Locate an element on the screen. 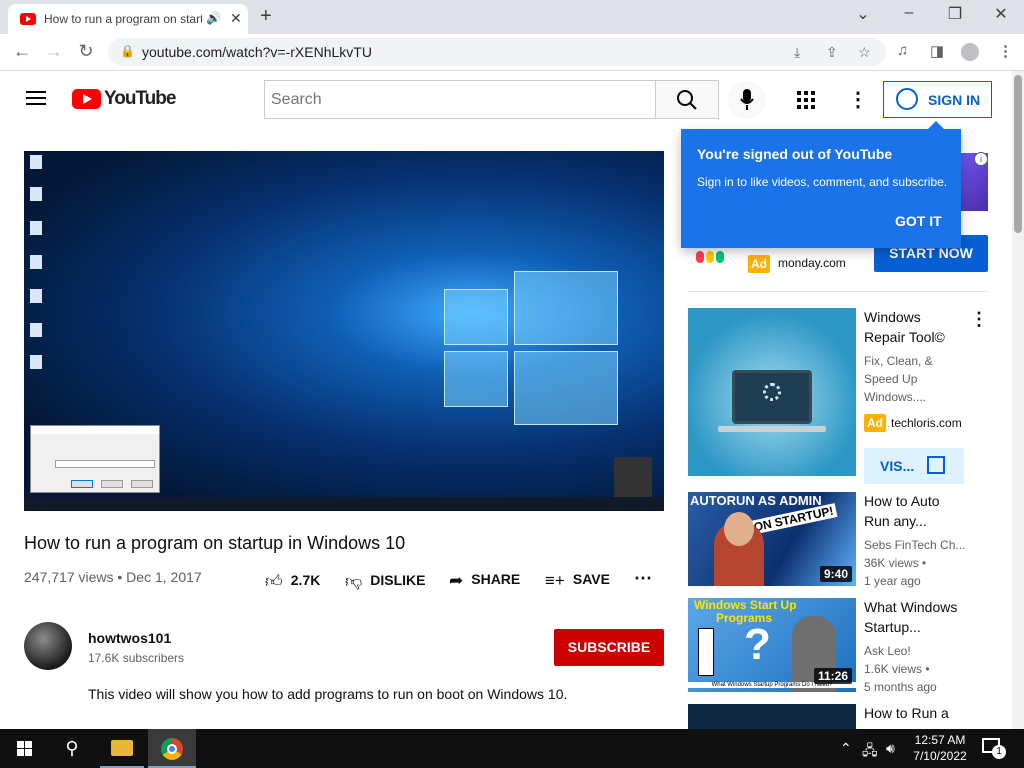 This screenshot has height=768, width=1024. notification-count: 1 is located at coordinates (999, 752).